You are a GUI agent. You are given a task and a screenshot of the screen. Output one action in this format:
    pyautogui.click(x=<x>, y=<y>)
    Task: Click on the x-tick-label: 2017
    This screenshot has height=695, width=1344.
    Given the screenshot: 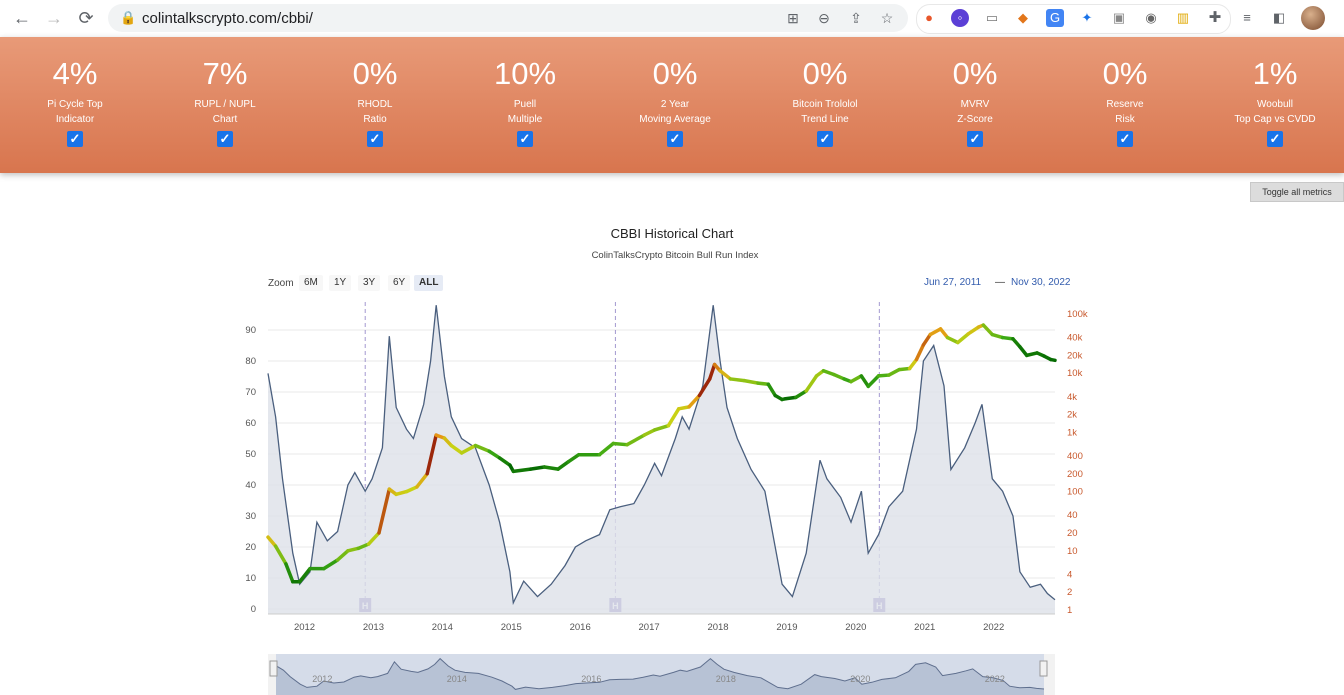 What is the action you would take?
    pyautogui.click(x=649, y=627)
    